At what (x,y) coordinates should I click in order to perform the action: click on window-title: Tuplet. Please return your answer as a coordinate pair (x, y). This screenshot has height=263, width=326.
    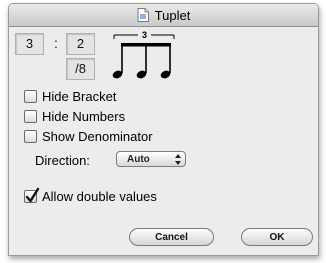
    Looking at the image, I should click on (172, 15).